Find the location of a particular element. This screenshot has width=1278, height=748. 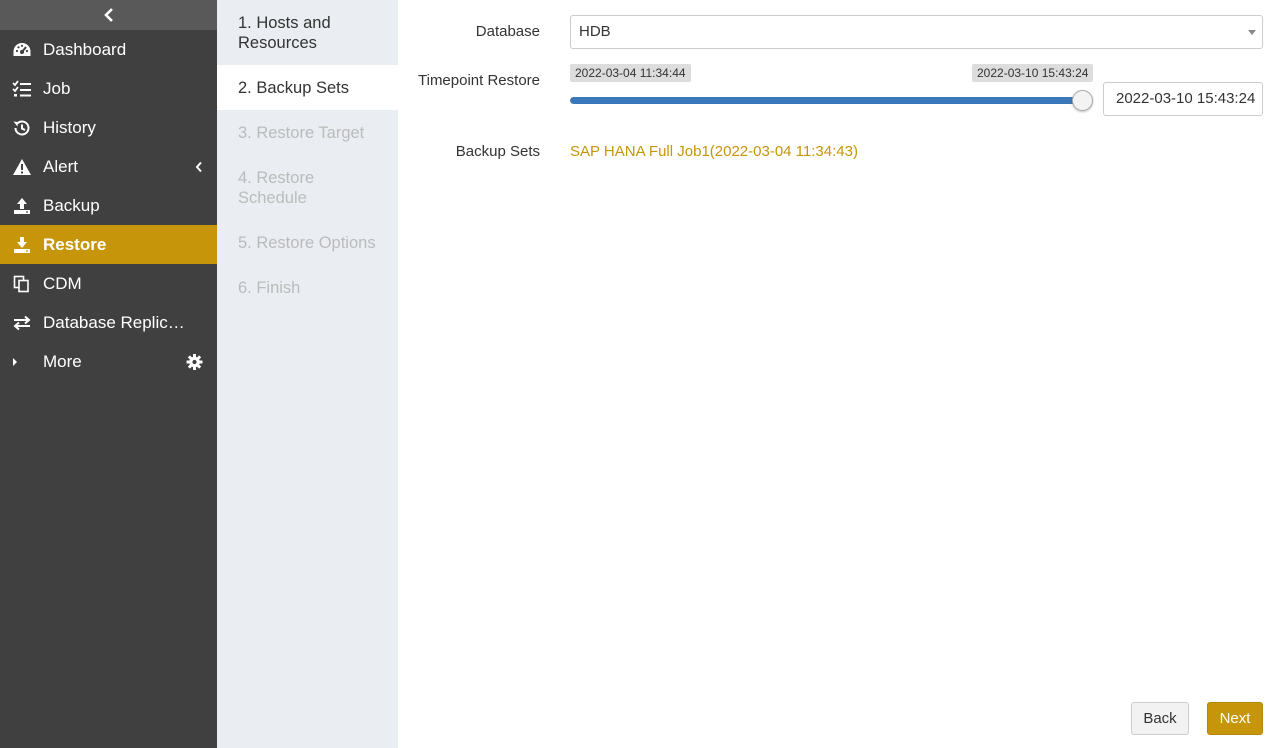

backup-set-link: SAP HANA Full Job1(2022-03-04 11:34:43) is located at coordinates (714, 151).